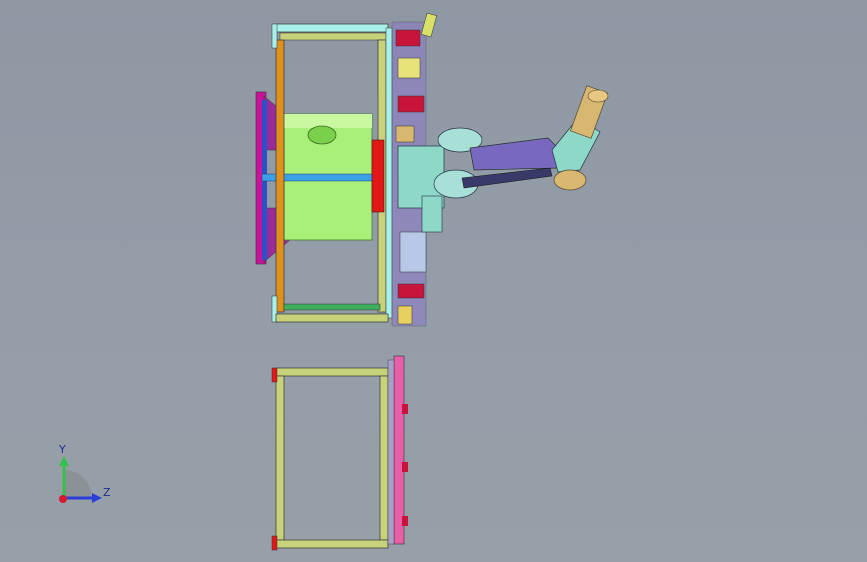 This screenshot has height=562, width=867. What do you see at coordinates (280, 458) in the screenshot?
I see `lower-frame-left` at bounding box center [280, 458].